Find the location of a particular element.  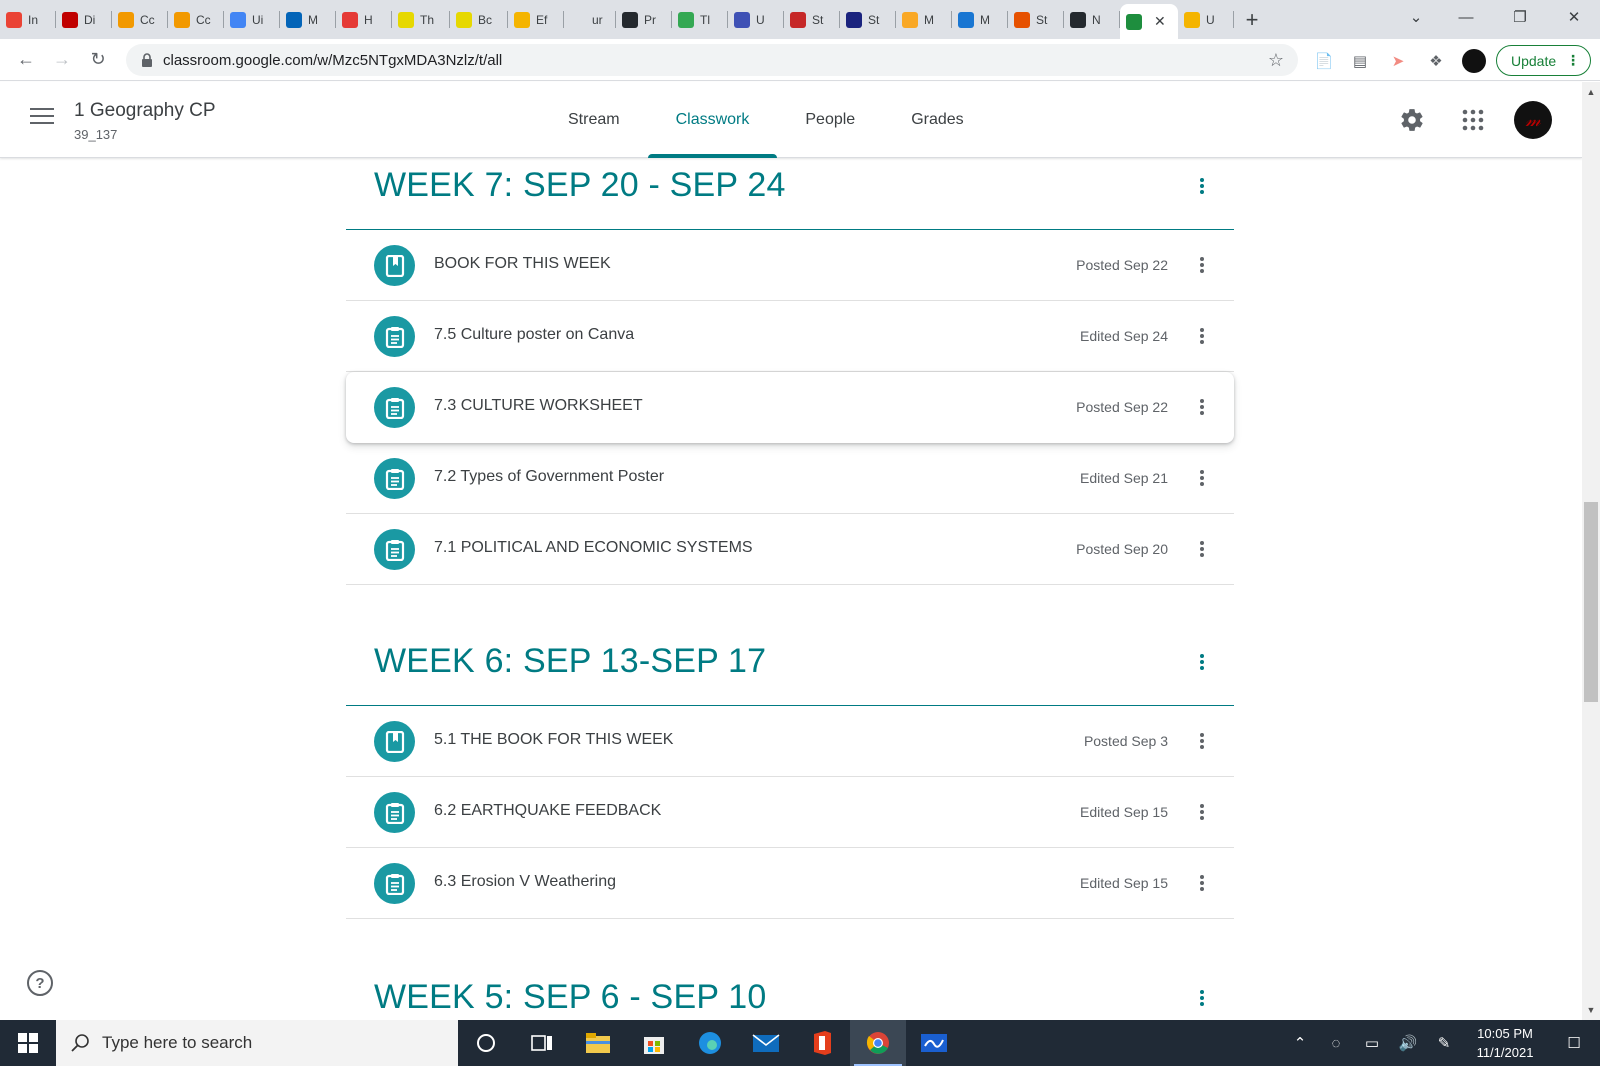

cortana-icon is located at coordinates (486, 1043).